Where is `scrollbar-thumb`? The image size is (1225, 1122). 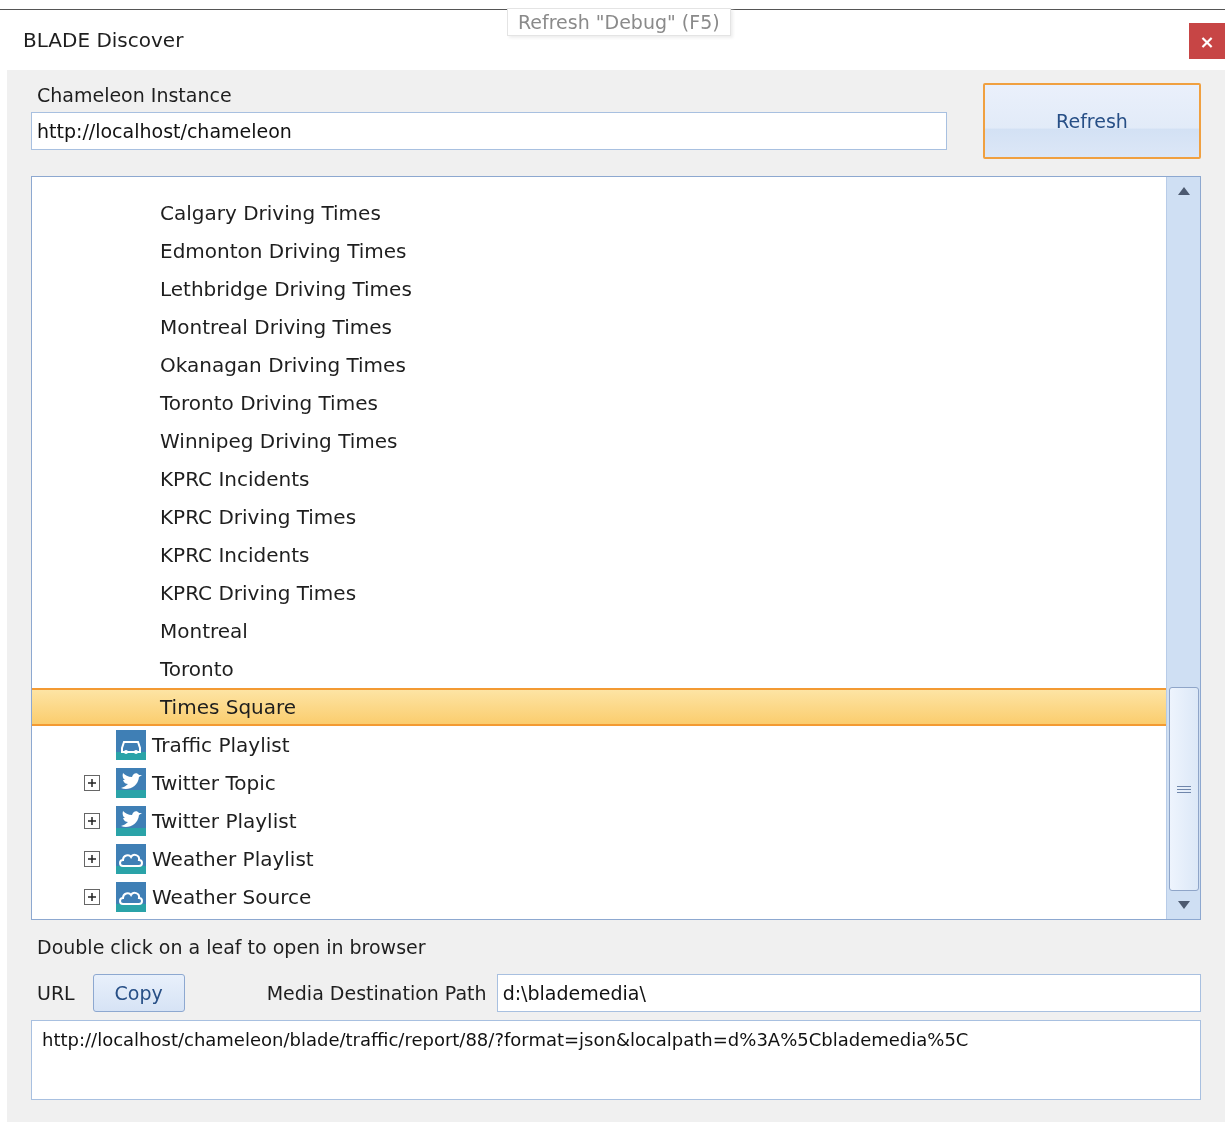 scrollbar-thumb is located at coordinates (1183, 789).